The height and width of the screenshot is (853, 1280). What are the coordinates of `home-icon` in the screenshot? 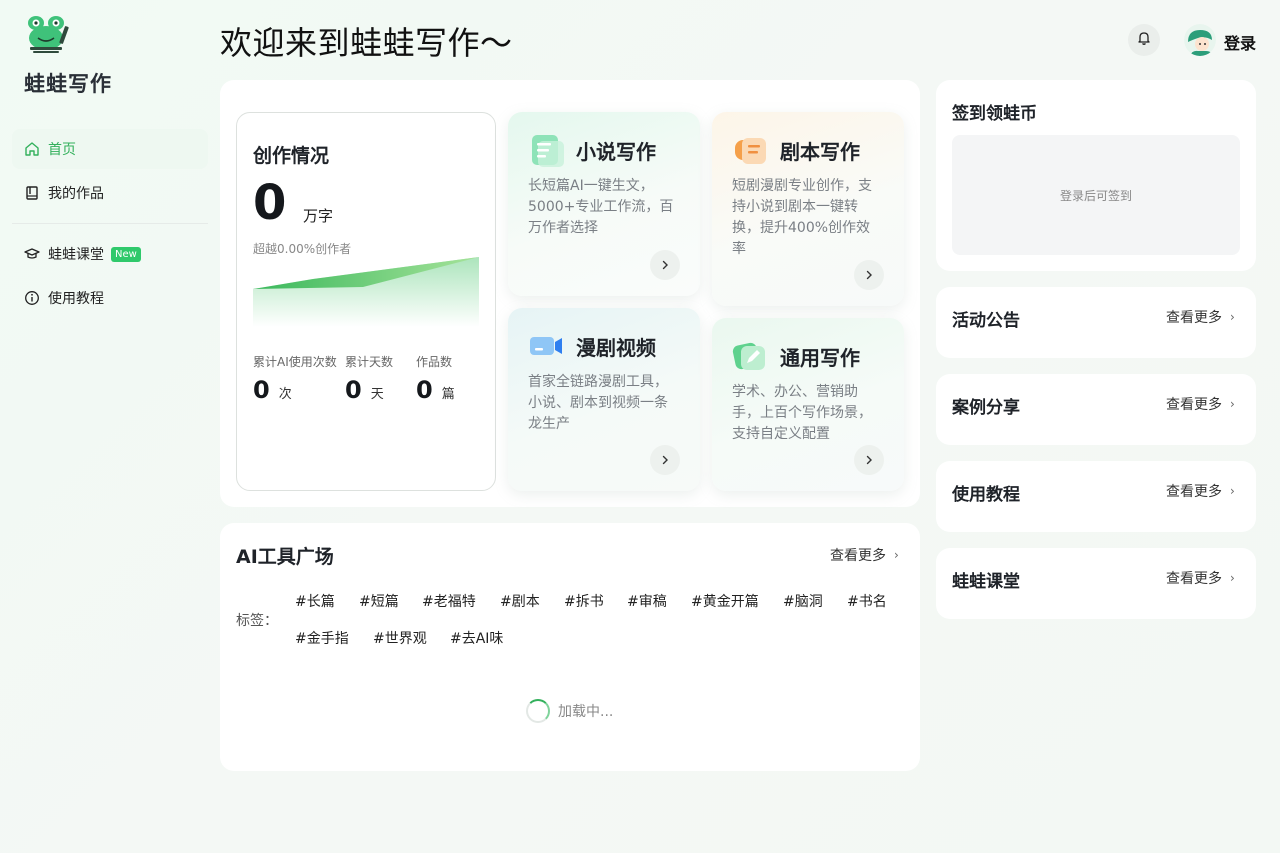 It's located at (32, 149).